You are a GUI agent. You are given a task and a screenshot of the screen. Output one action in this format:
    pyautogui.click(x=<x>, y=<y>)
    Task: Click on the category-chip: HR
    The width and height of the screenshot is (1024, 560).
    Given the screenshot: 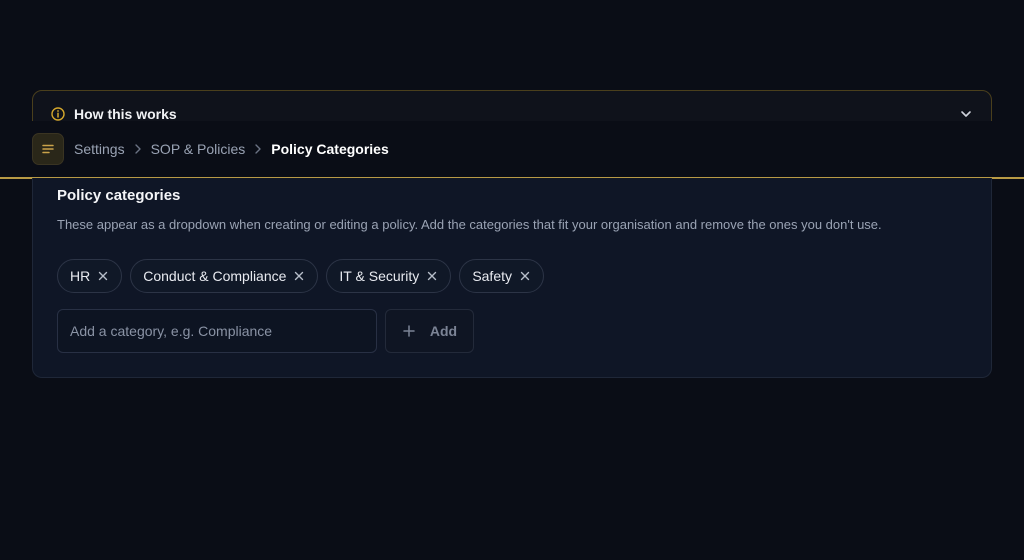 What is the action you would take?
    pyautogui.click(x=90, y=276)
    